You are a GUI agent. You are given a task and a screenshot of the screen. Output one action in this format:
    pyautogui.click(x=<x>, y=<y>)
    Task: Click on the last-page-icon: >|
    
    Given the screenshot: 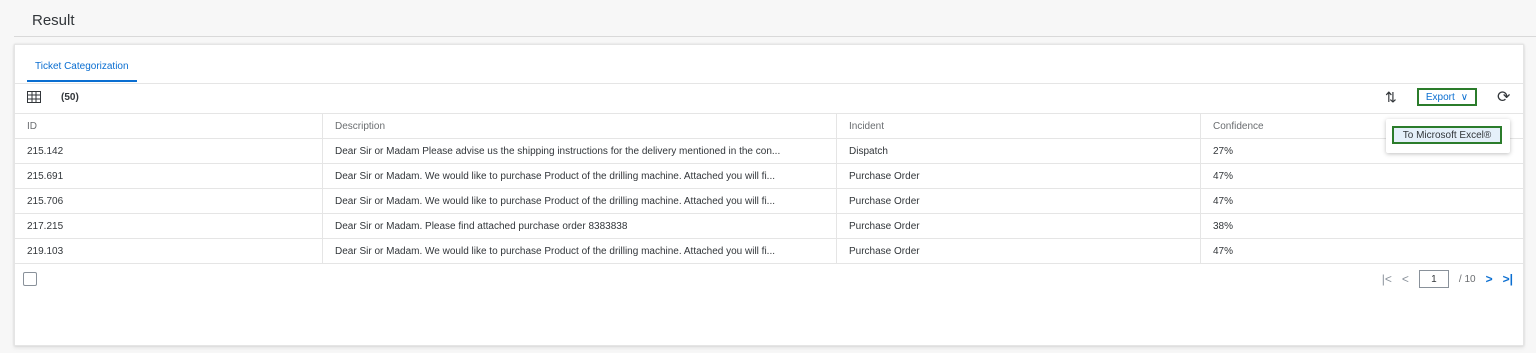 What is the action you would take?
    pyautogui.click(x=1508, y=279)
    